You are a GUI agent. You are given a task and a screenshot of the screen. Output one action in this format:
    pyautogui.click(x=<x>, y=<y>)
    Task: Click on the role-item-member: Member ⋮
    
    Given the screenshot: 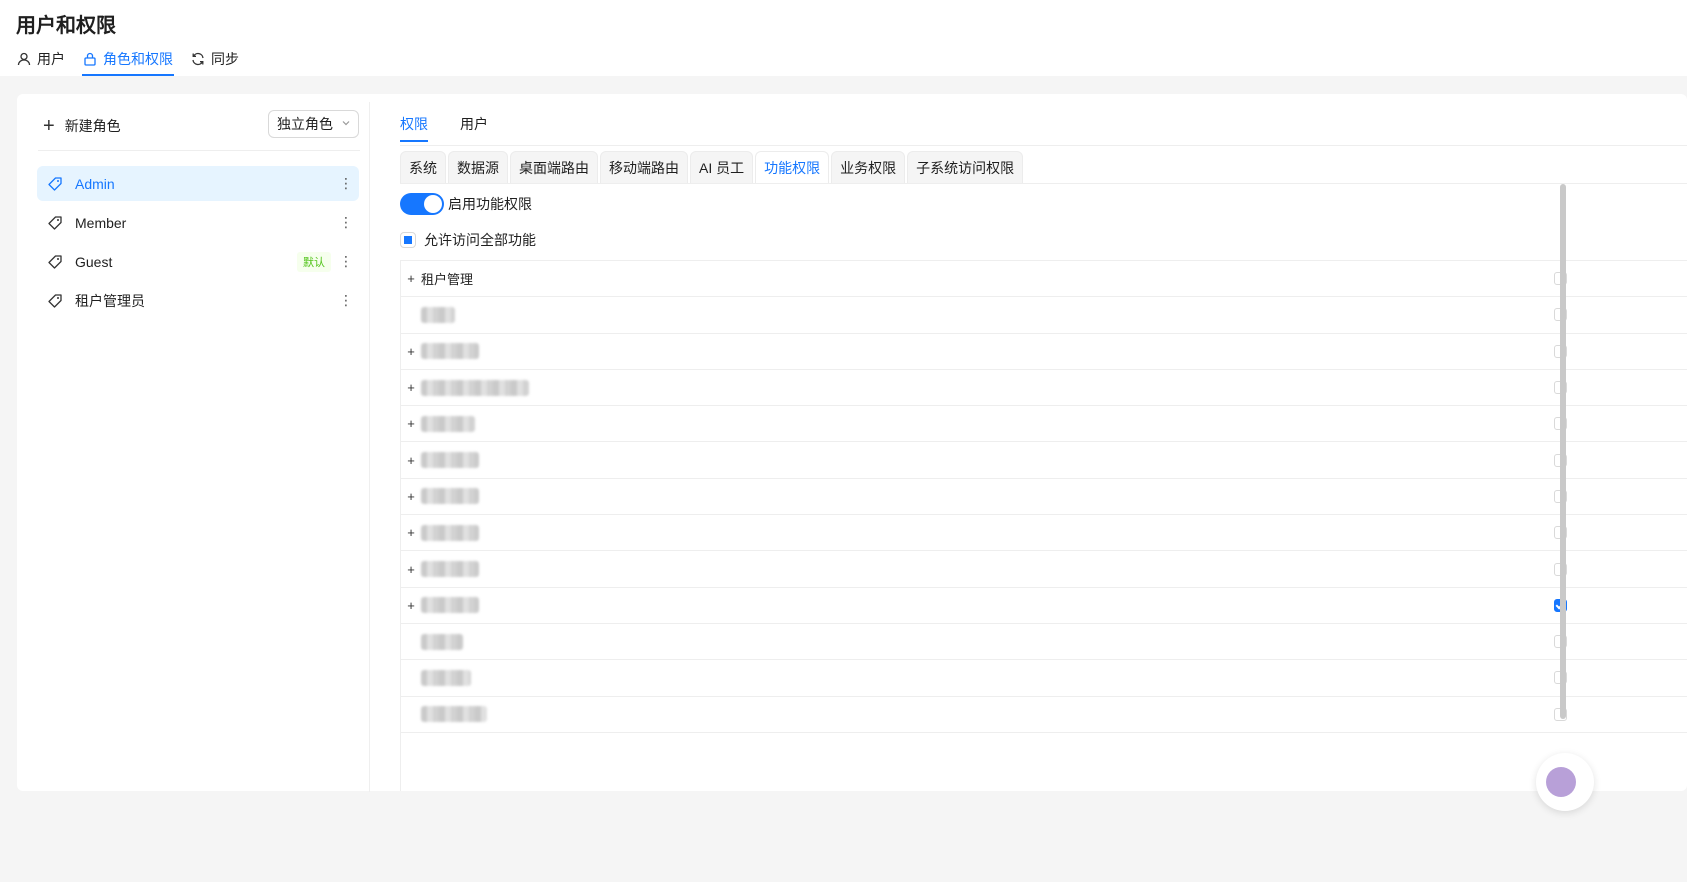 What is the action you would take?
    pyautogui.click(x=198, y=222)
    